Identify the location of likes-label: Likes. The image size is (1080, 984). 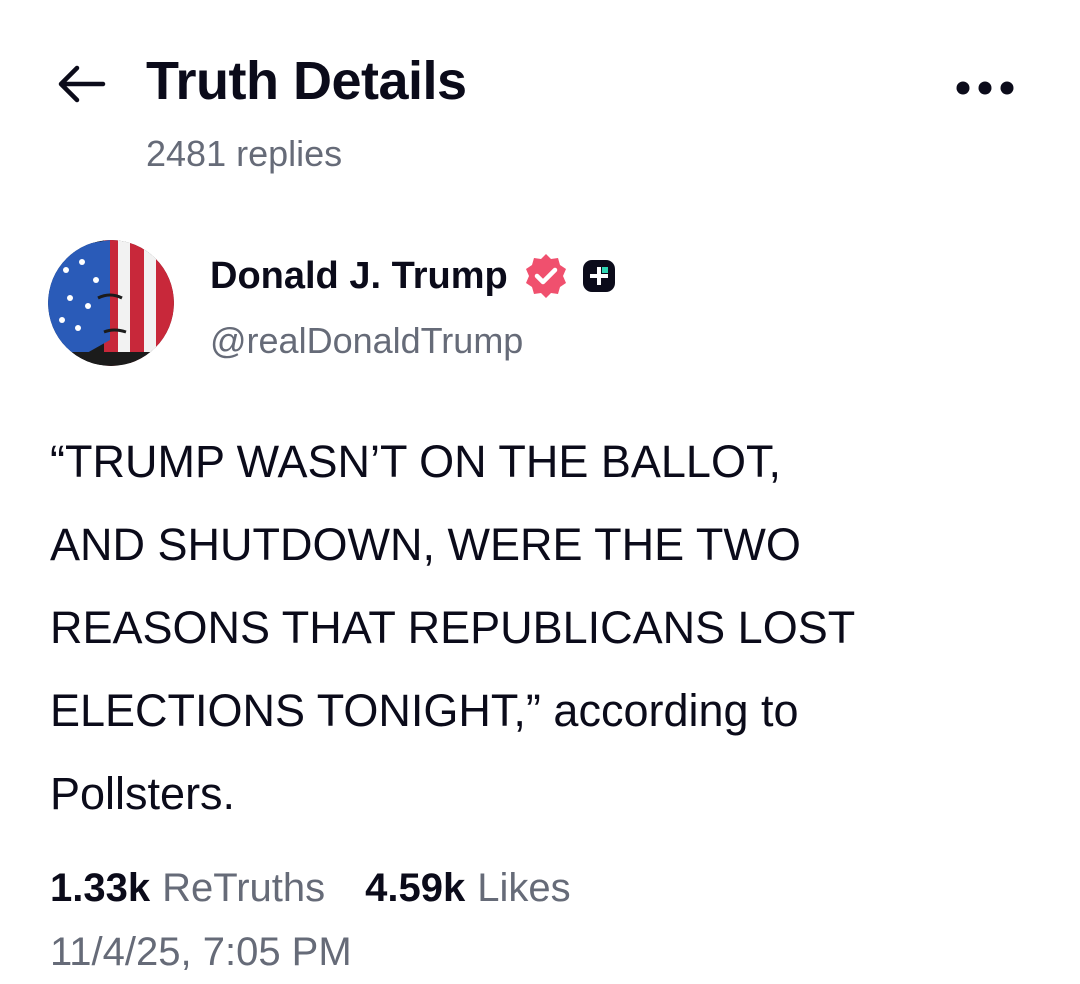
(524, 888).